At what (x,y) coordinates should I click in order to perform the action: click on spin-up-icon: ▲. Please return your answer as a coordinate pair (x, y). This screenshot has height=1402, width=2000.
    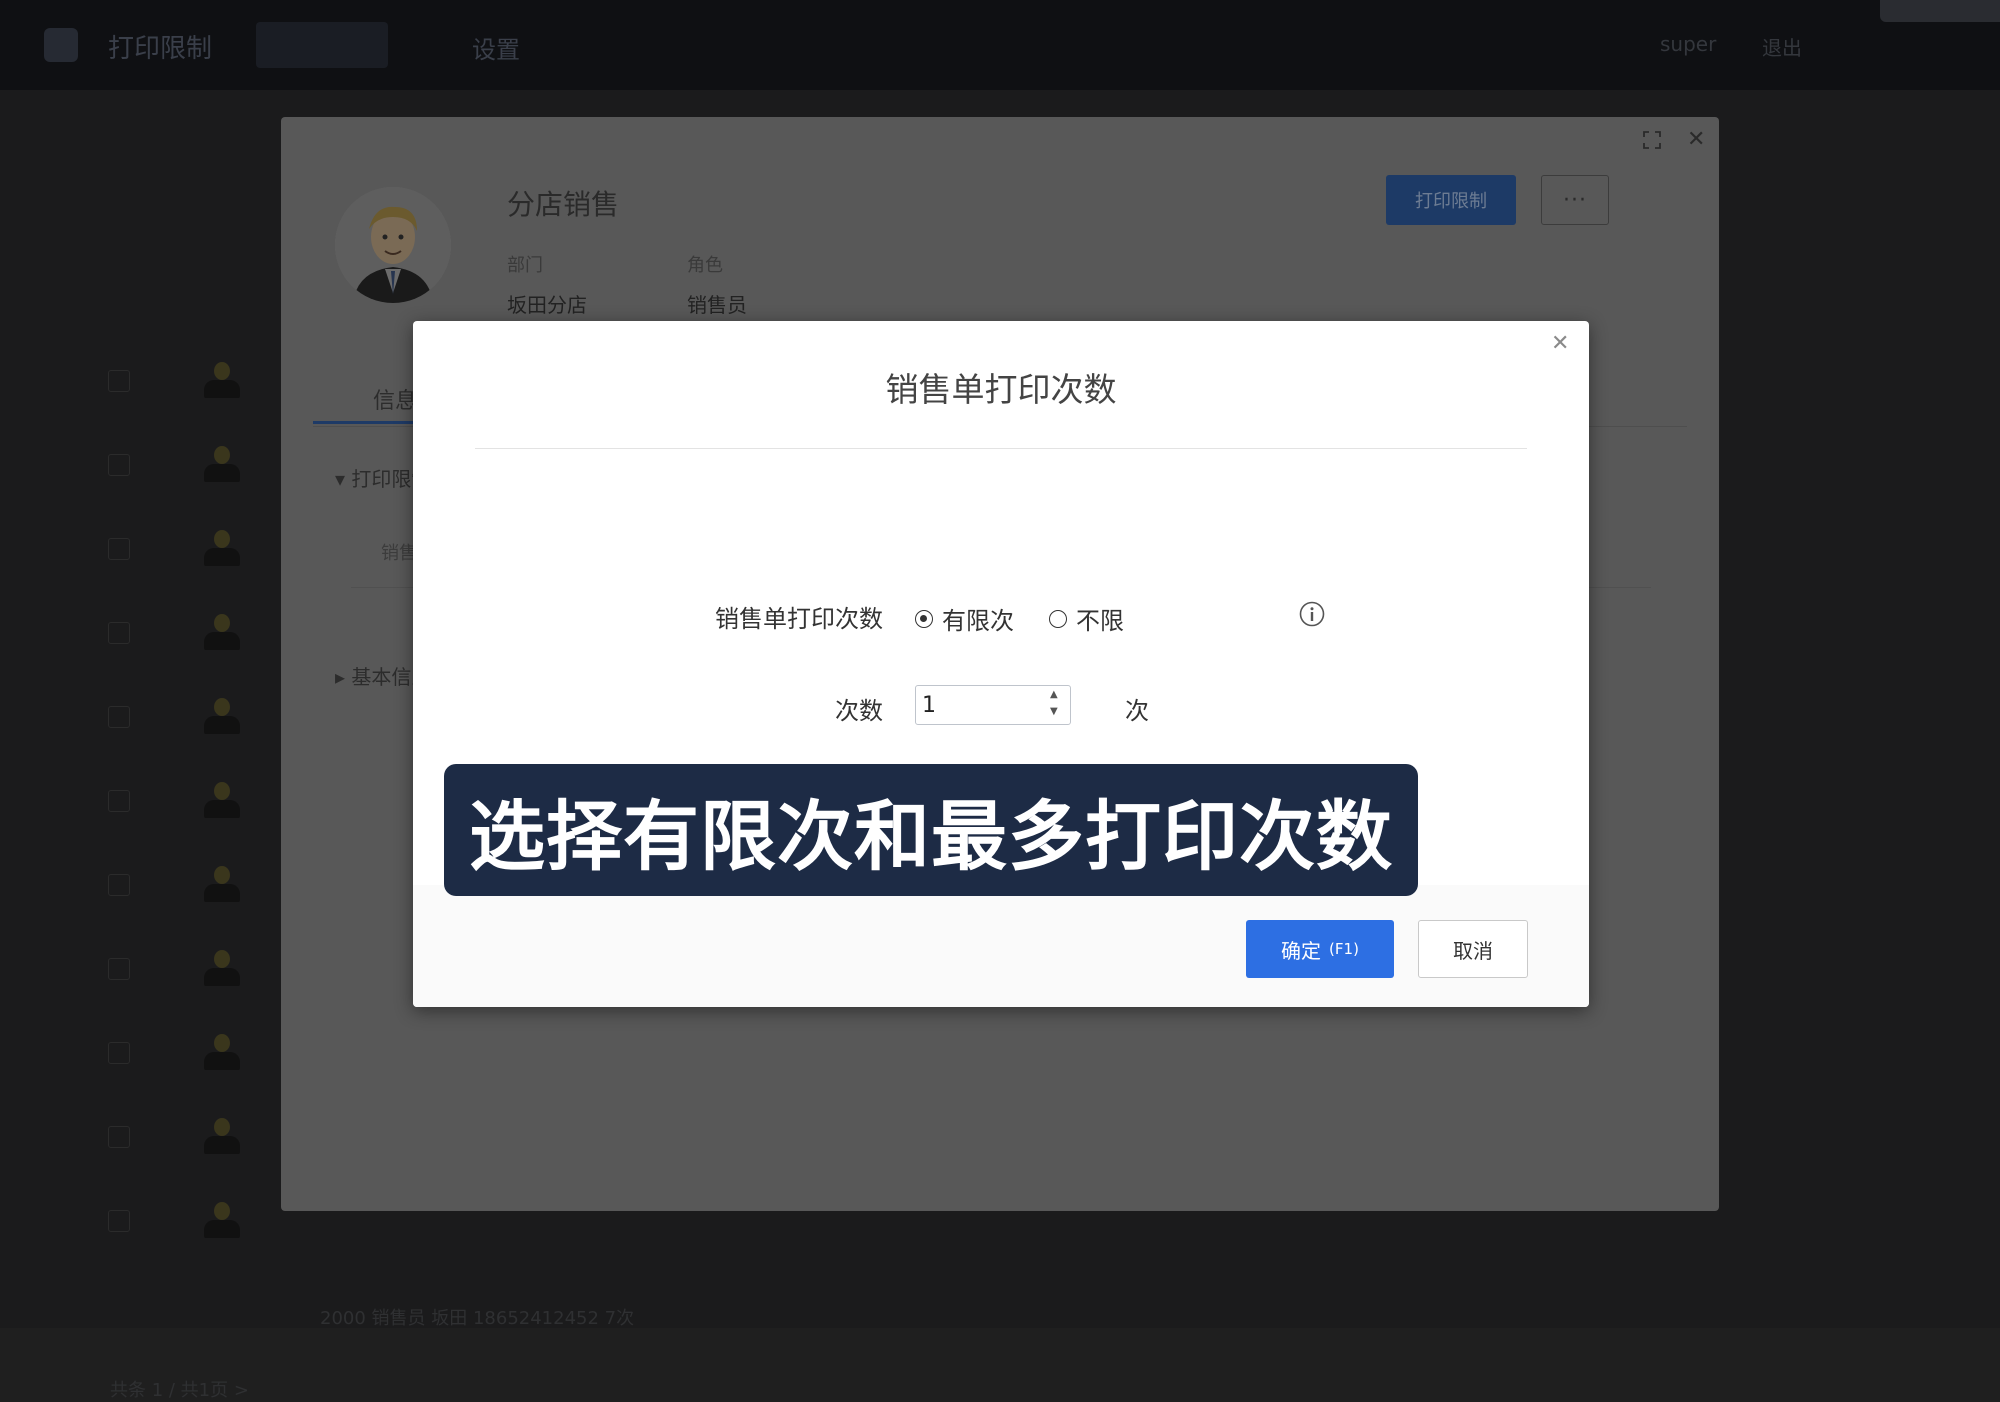
    Looking at the image, I should click on (1054, 695).